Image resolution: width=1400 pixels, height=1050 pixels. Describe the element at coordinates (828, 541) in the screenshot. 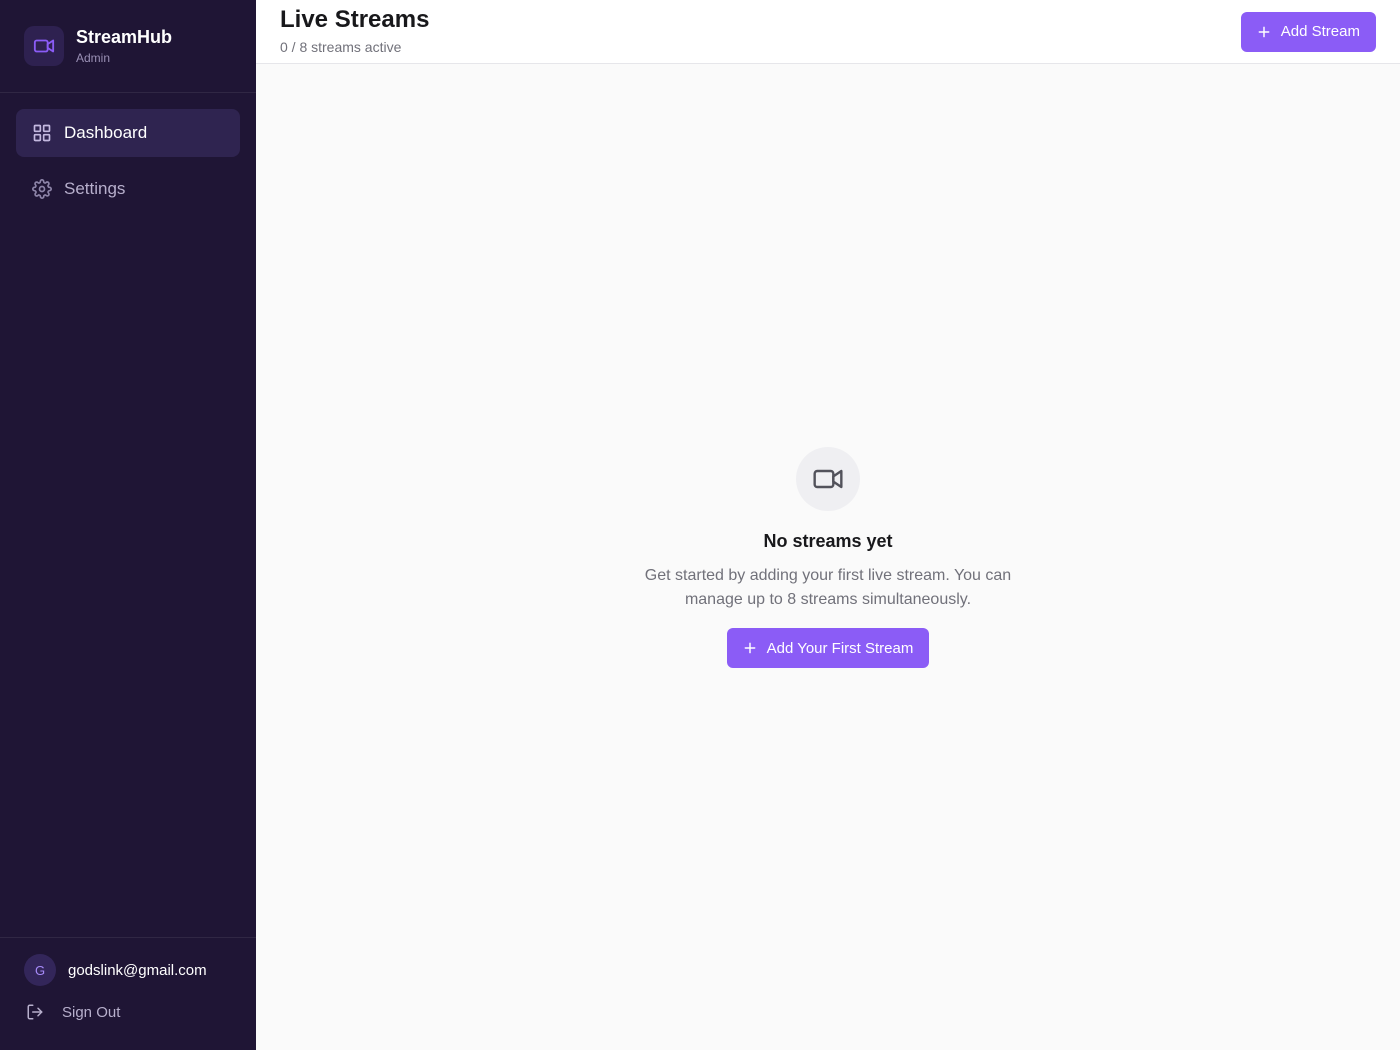

I see `empty-state-title: No streams yet` at that location.